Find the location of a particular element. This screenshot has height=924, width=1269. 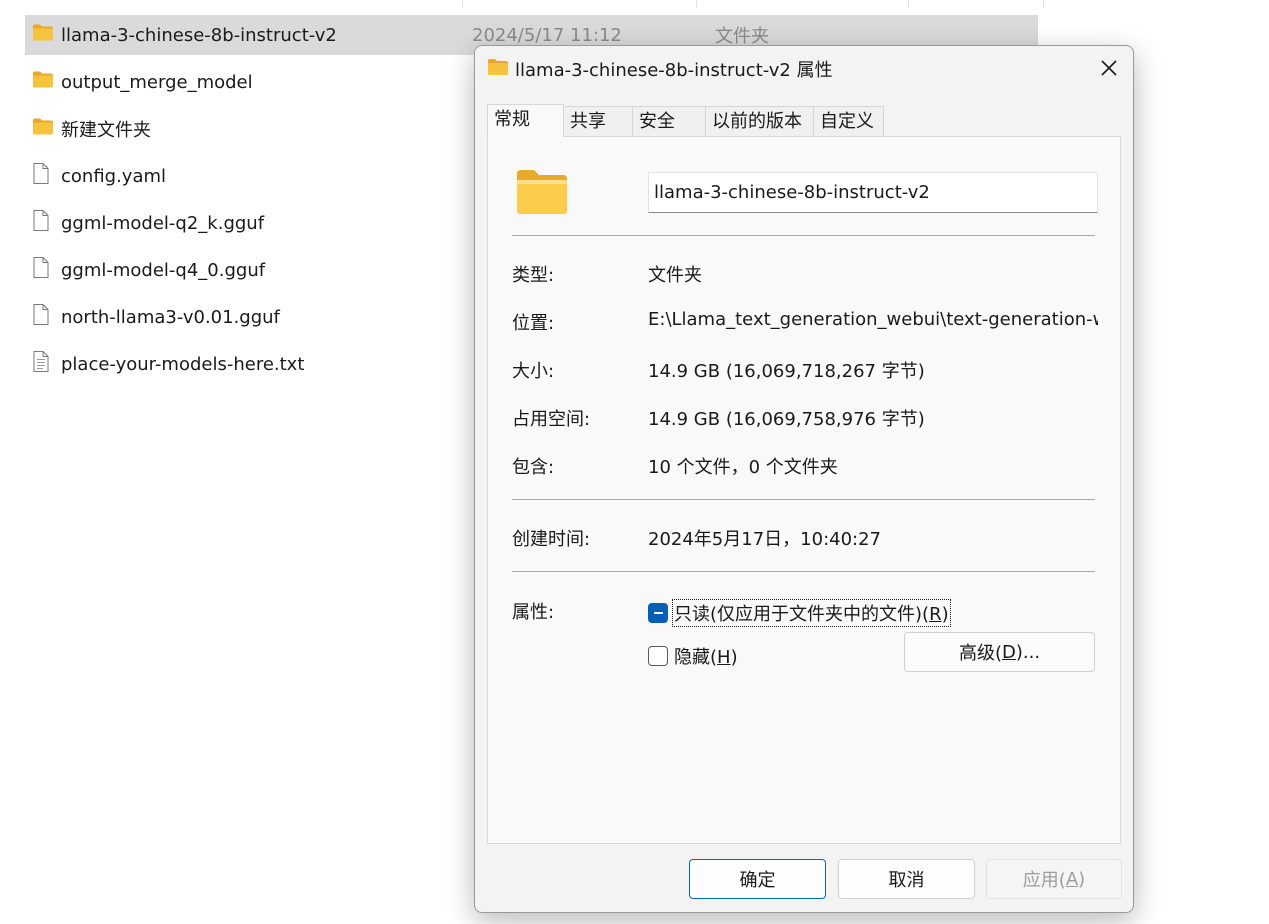

file-name: ggml-model-q2_k.gguf is located at coordinates (163, 223).